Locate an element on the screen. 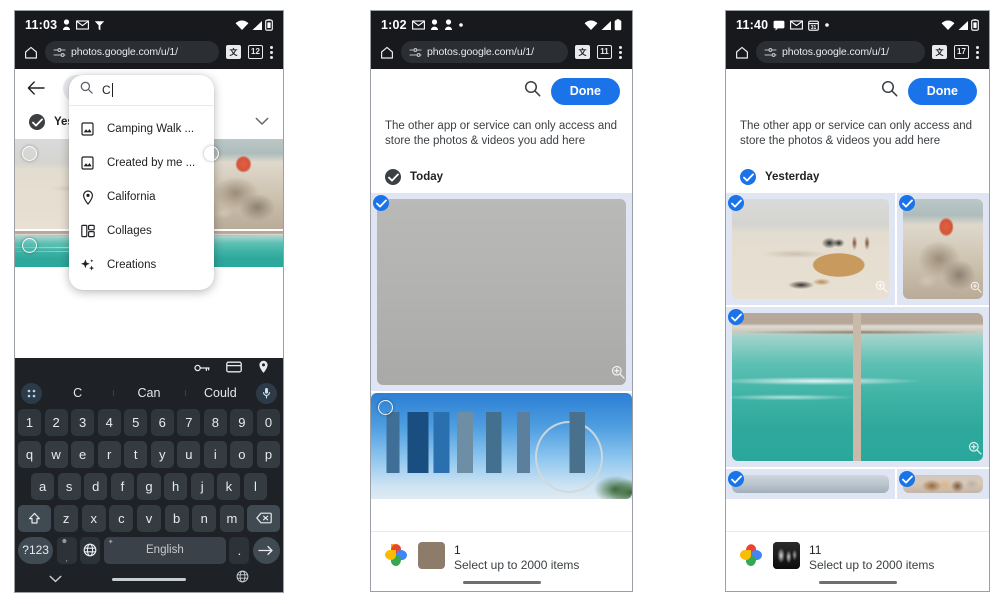 Image resolution: width=1008 pixels, height=604 pixels. key-0: 0 is located at coordinates (268, 422).